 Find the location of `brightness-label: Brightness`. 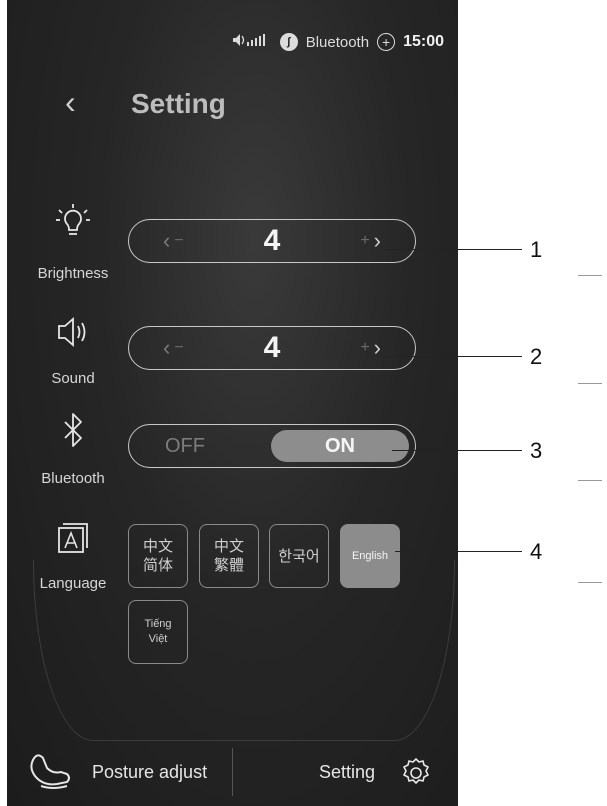

brightness-label: Brightness is located at coordinates (73, 273).